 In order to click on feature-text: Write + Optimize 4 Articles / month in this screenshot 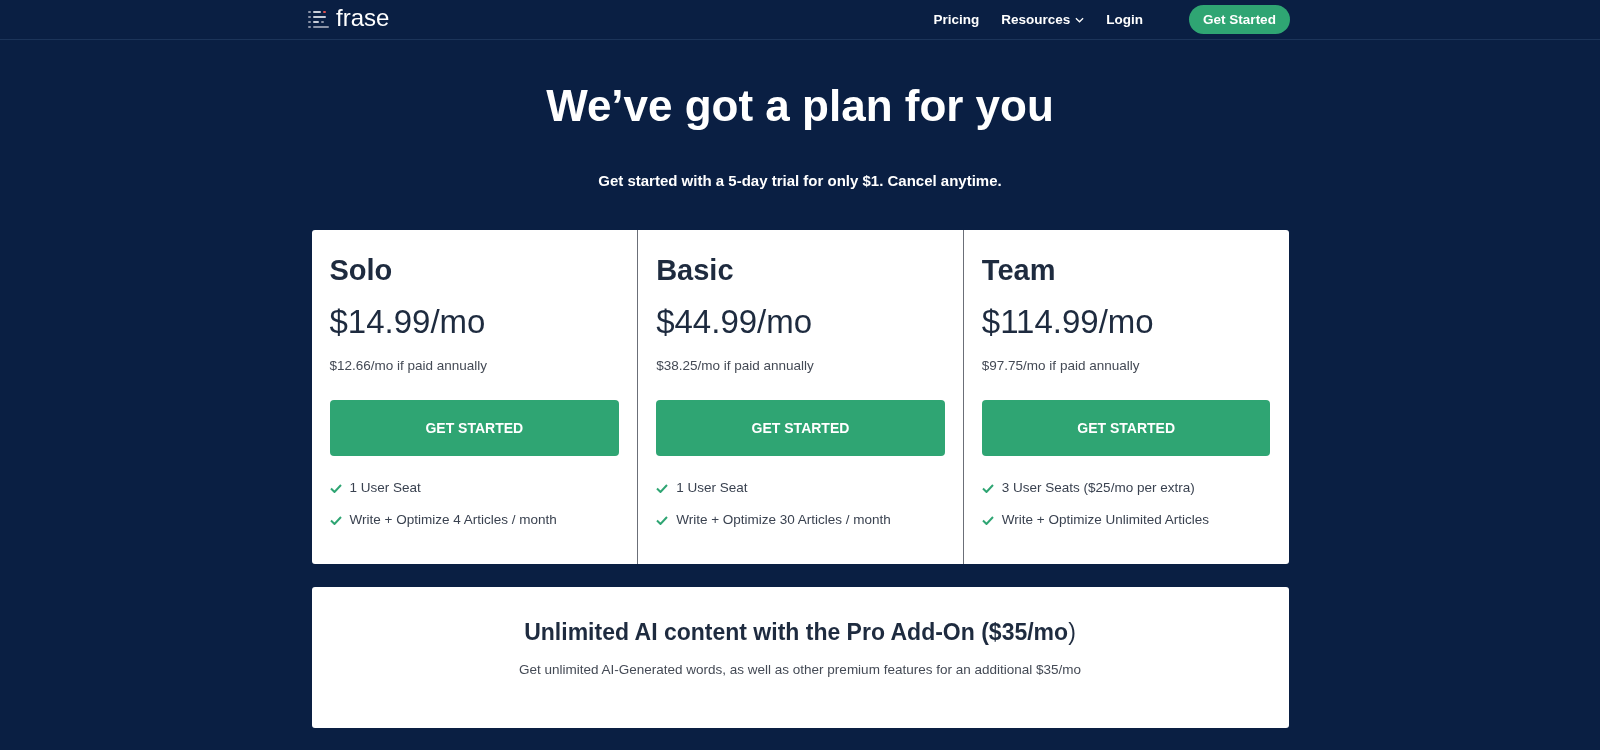, I will do `click(453, 520)`.